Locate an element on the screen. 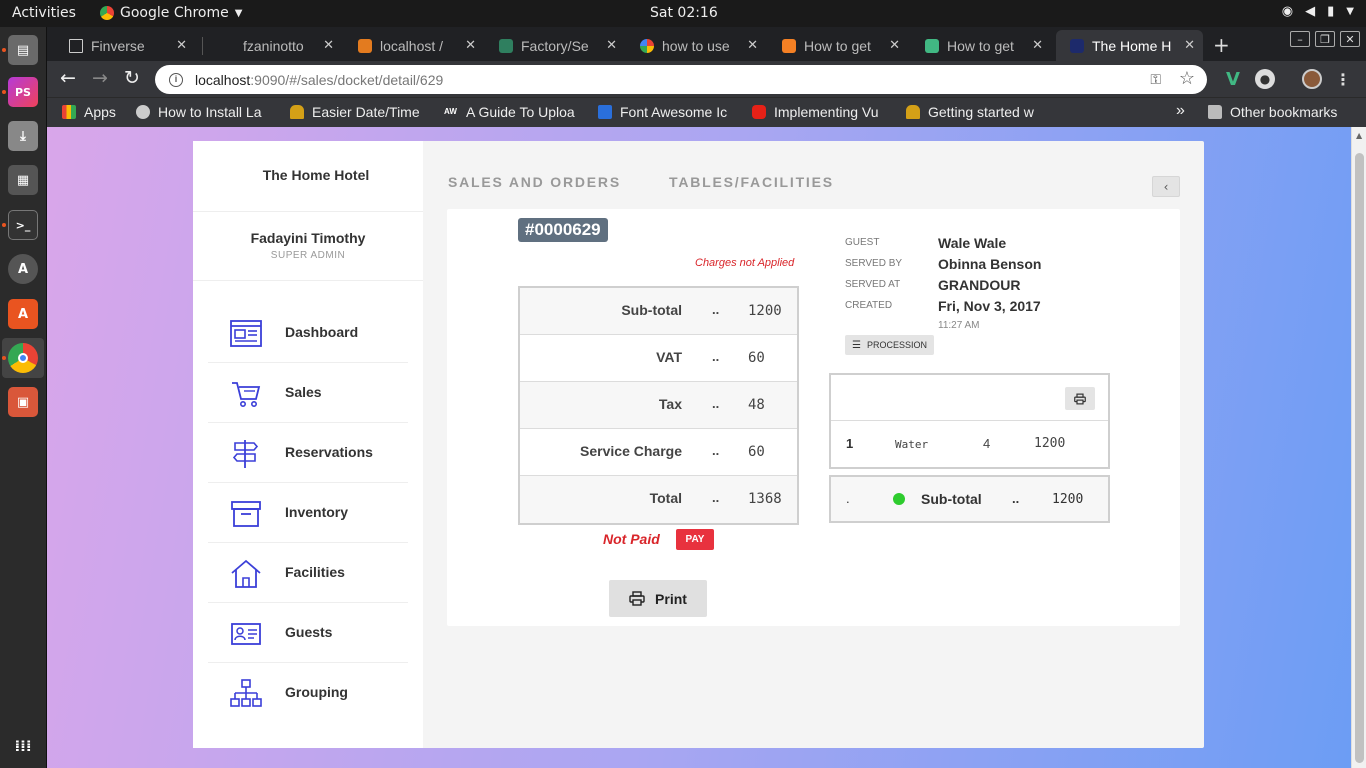  browser-tab: localhost / ✕ is located at coordinates (414, 45).